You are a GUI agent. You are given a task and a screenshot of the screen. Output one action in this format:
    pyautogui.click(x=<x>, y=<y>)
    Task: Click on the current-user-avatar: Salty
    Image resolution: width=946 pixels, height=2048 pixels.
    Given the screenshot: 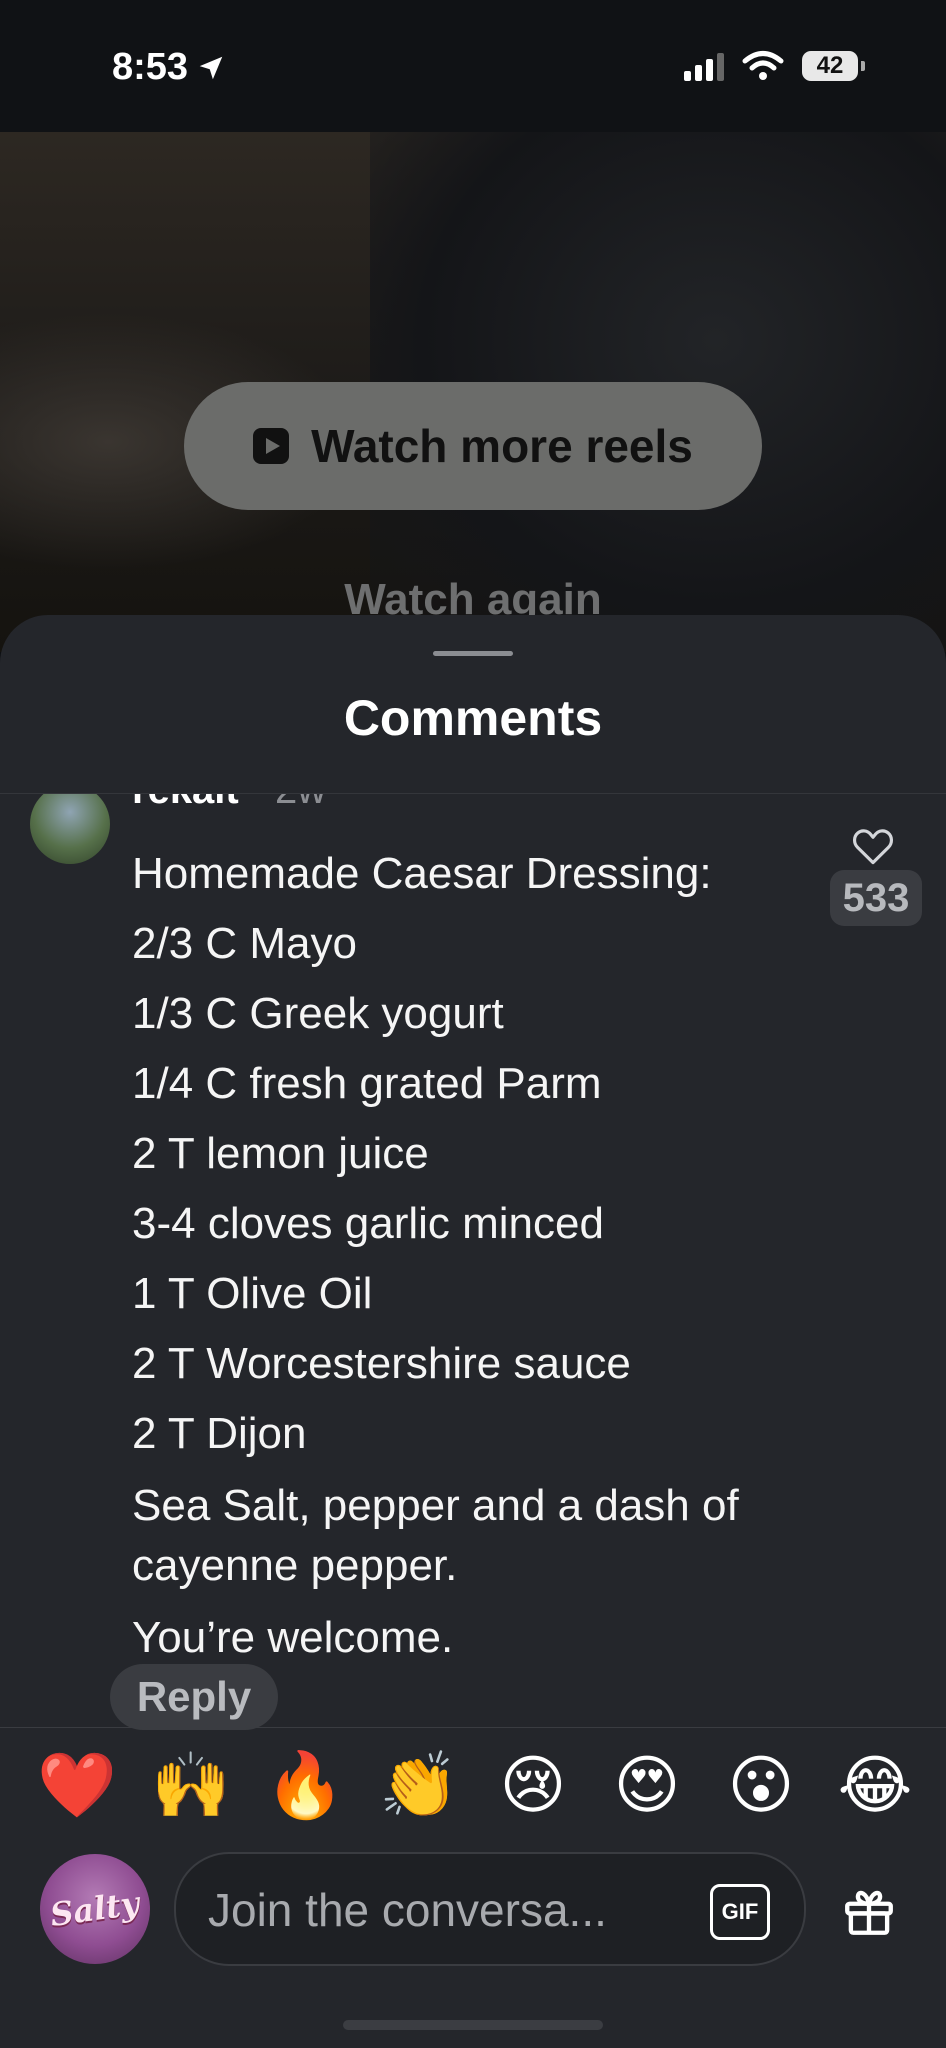 What is the action you would take?
    pyautogui.click(x=95, y=1909)
    